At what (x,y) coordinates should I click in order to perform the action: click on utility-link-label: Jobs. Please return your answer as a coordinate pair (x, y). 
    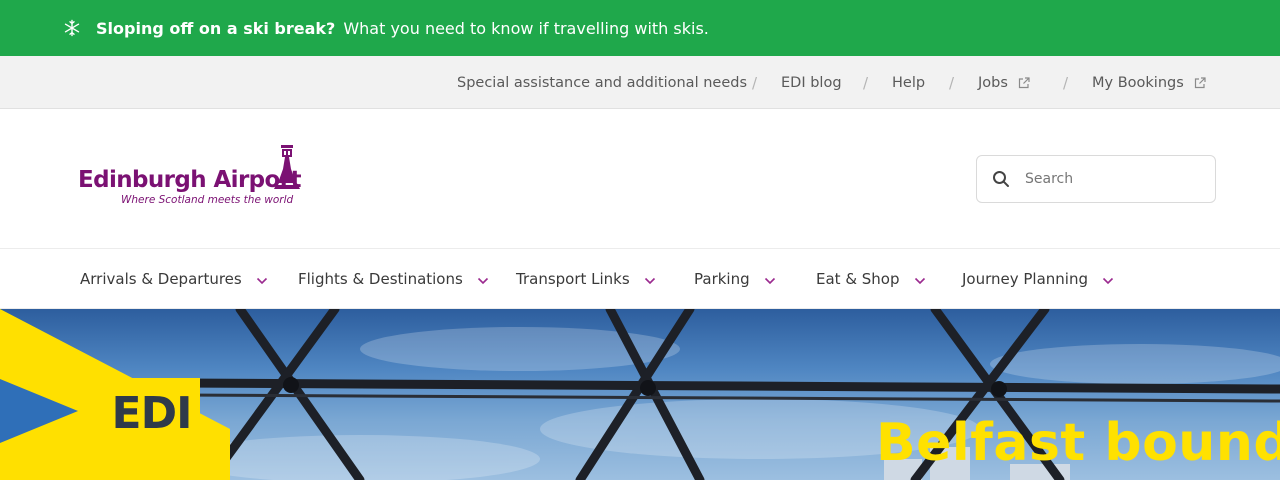
    Looking at the image, I should click on (993, 82).